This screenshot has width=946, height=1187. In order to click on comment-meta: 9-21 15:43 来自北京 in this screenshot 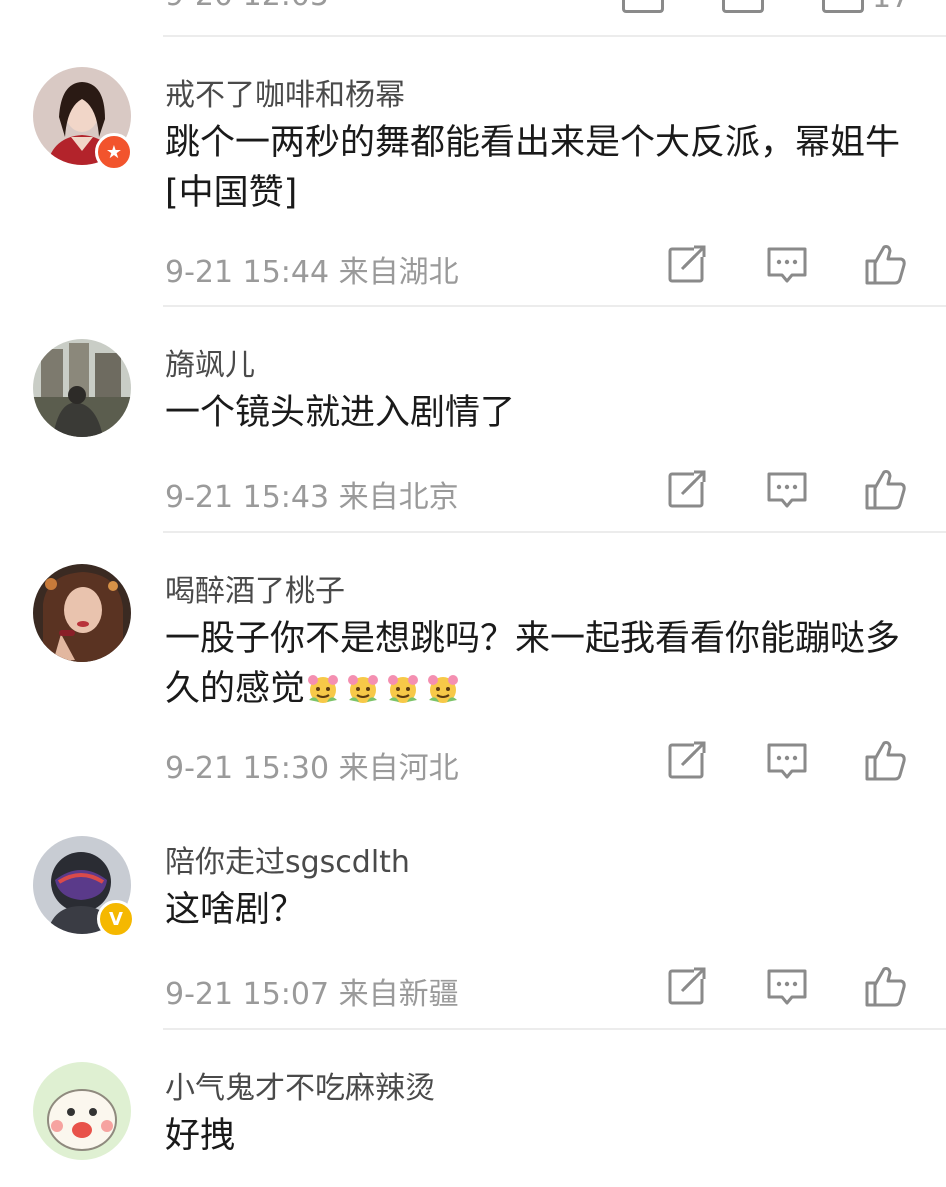, I will do `click(312, 494)`.